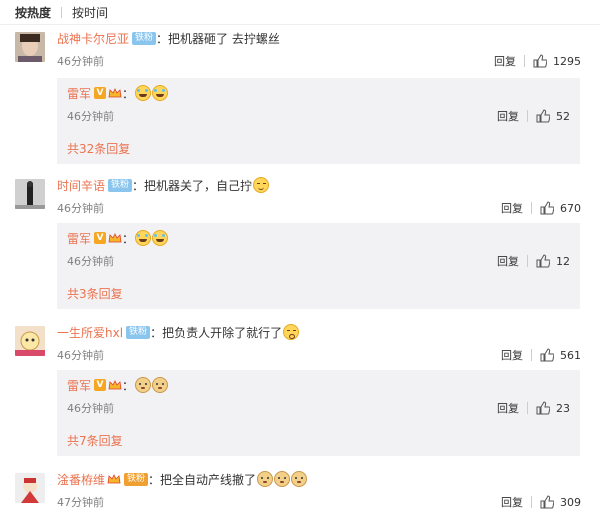 The height and width of the screenshot is (523, 600). I want to click on sort-divider, so click(62, 12).